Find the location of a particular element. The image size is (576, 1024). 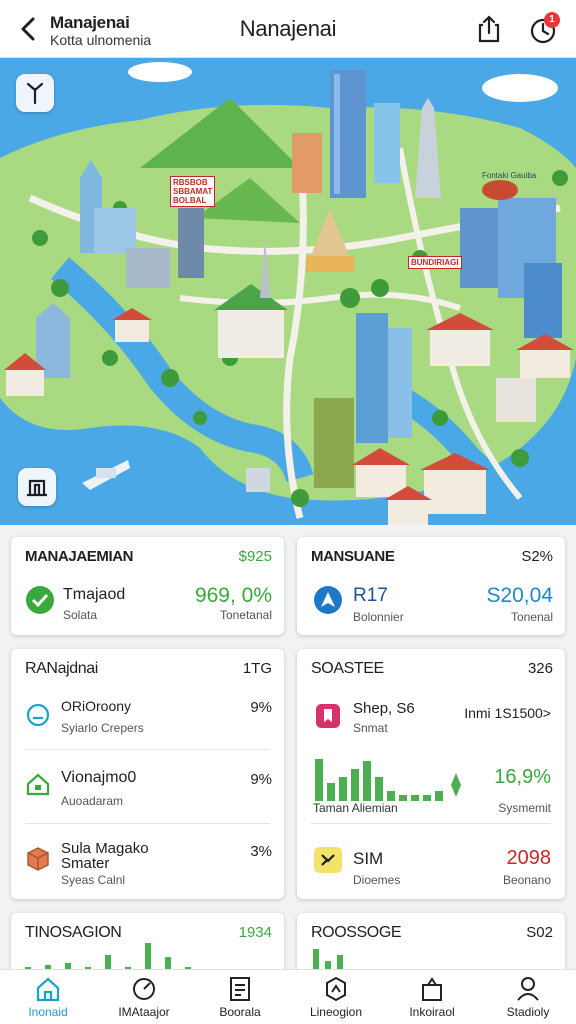

card-value: S02 is located at coordinates (539, 932).